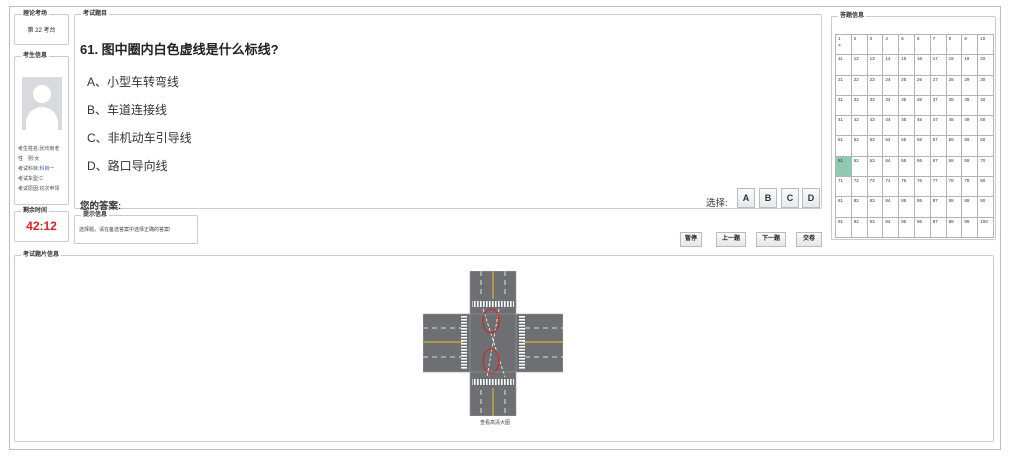 Image resolution: width=1011 pixels, height=459 pixels. Describe the element at coordinates (923, 146) in the screenshot. I see `answer-grid-cell: 56` at that location.